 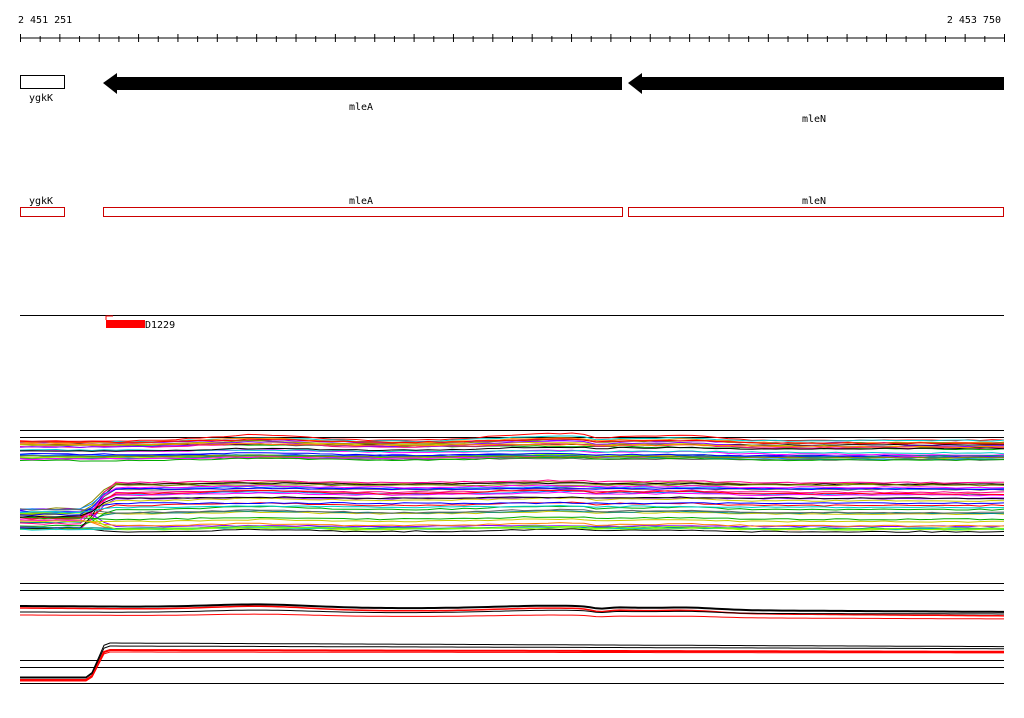 What do you see at coordinates (512, 510) in the screenshot?
I see `expression-profile-line` at bounding box center [512, 510].